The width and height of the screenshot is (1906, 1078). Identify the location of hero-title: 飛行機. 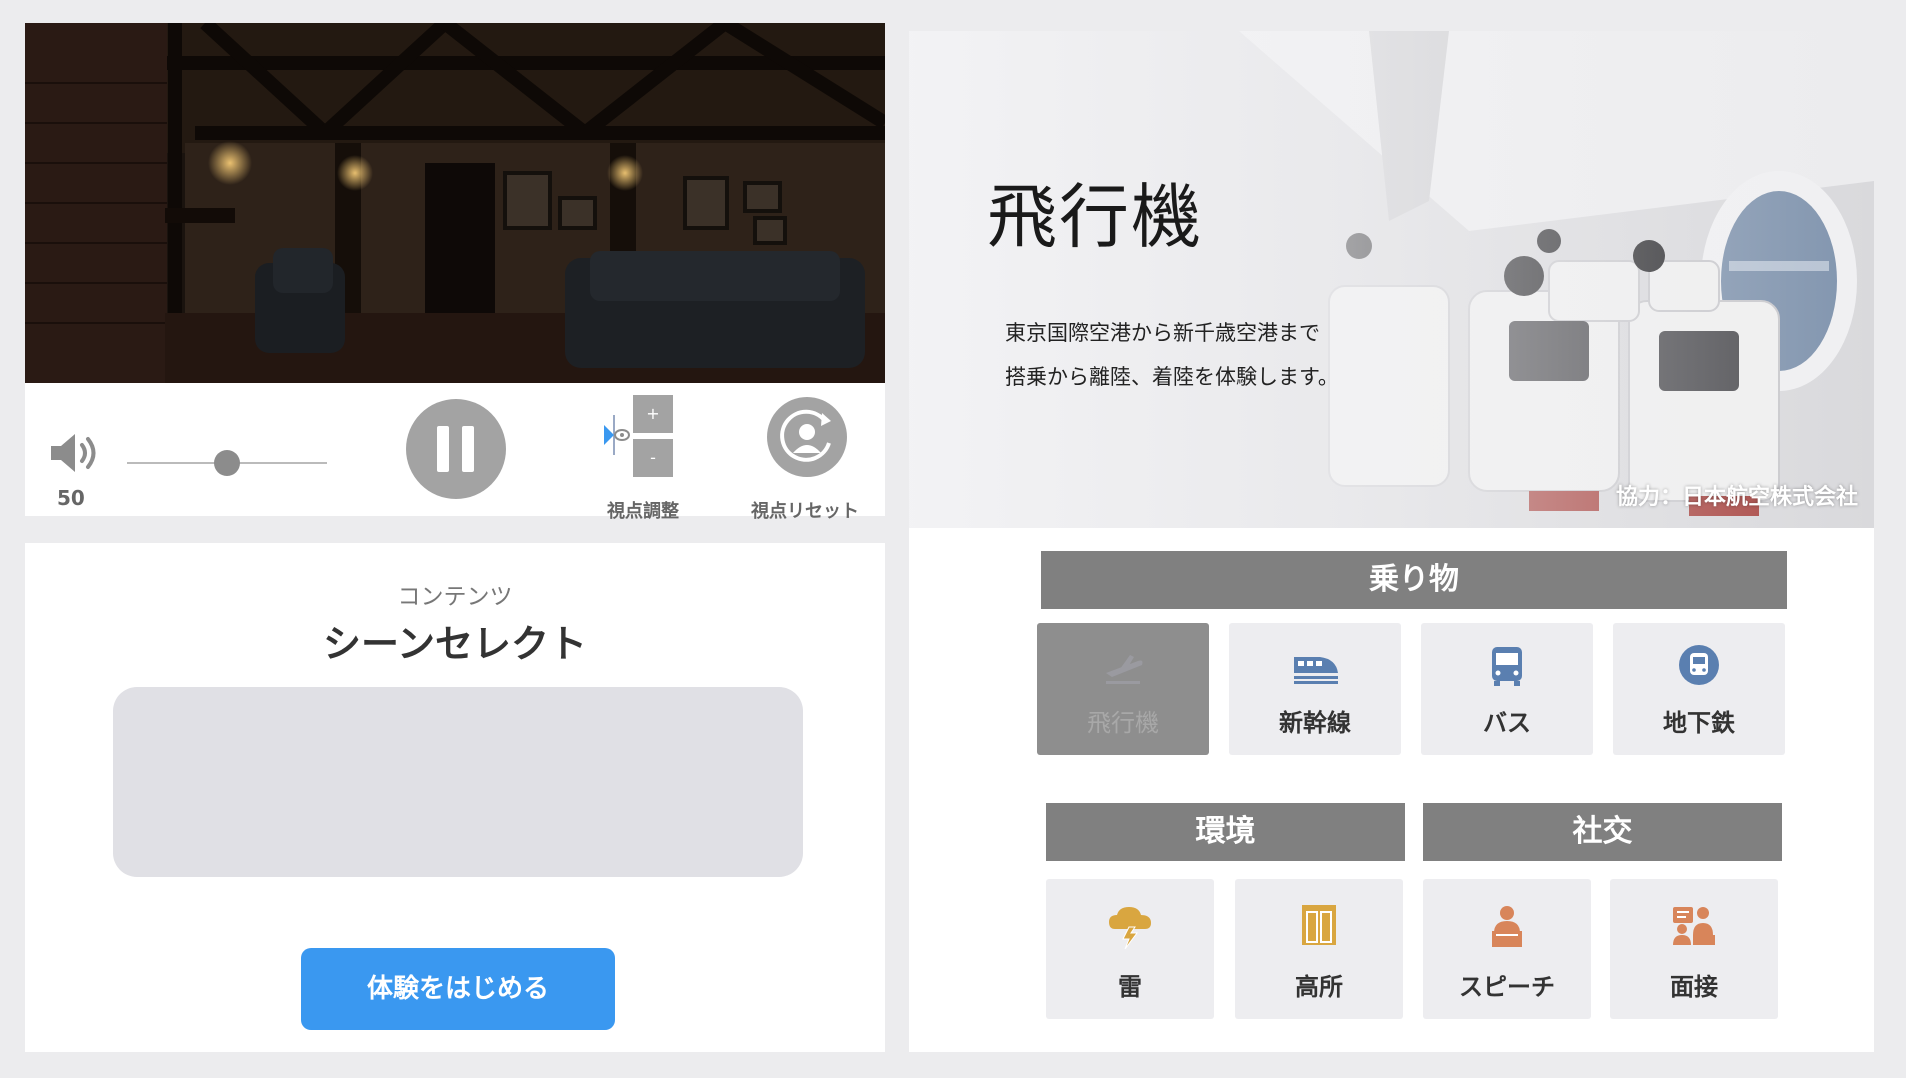
(1095, 217).